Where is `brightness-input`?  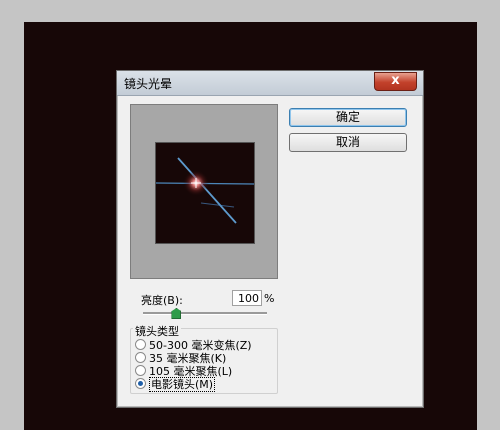 brightness-input is located at coordinates (247, 298).